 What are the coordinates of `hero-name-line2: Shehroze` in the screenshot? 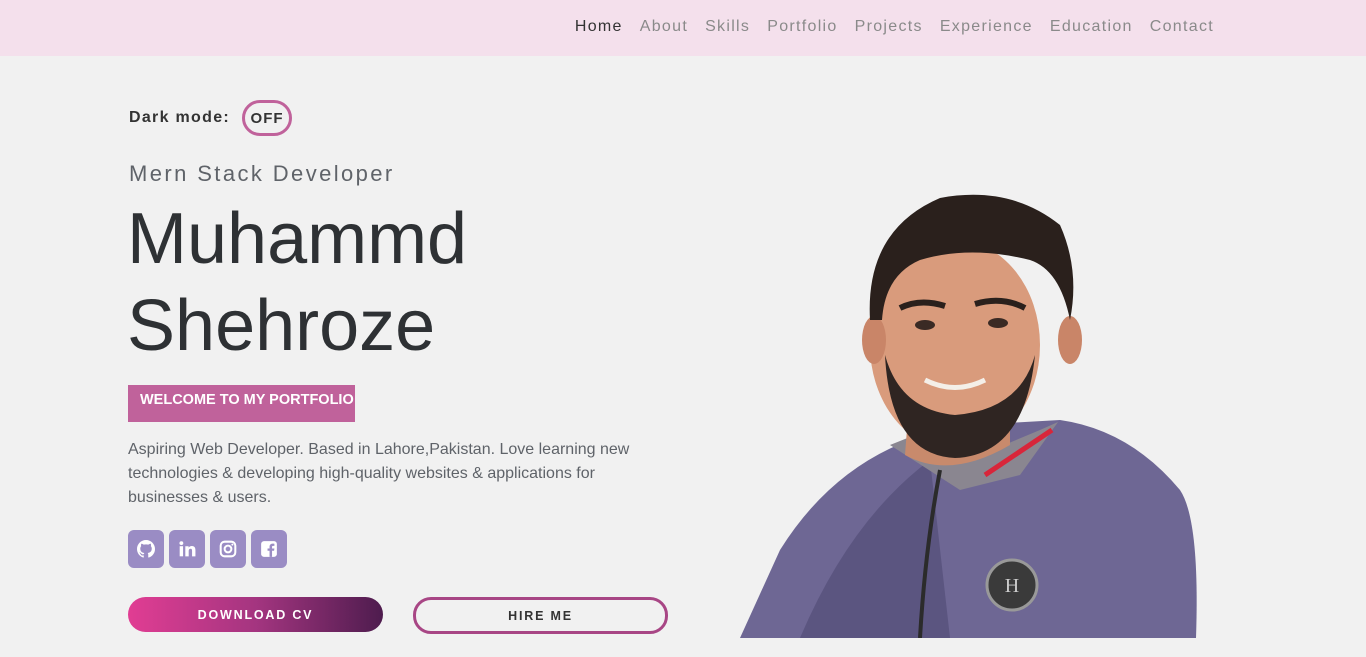 It's located at (281, 326).